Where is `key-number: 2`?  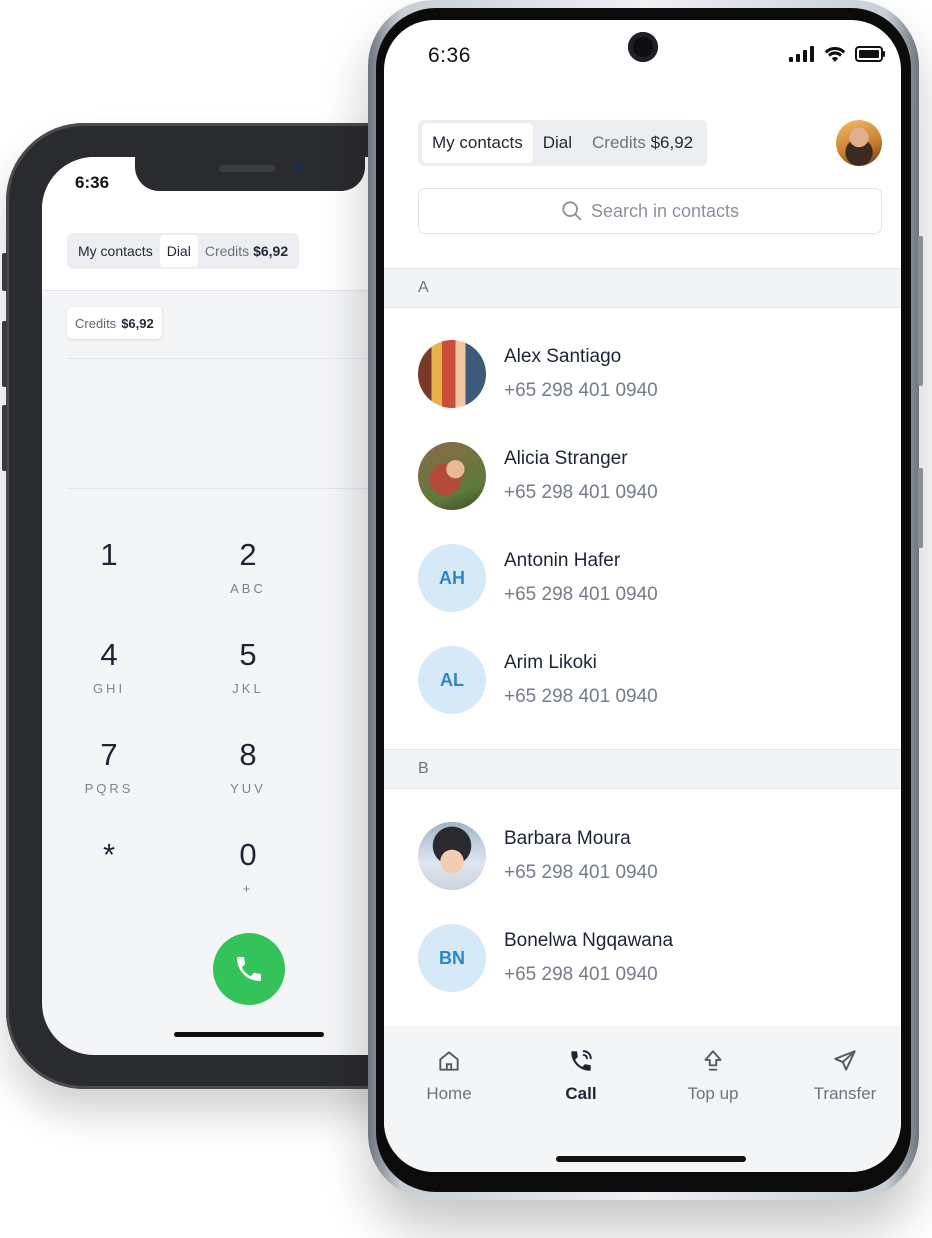
key-number: 2 is located at coordinates (248, 554).